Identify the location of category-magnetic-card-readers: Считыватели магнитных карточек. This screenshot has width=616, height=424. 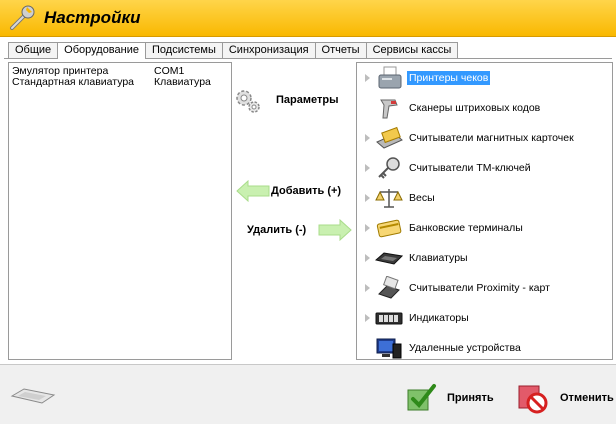
(483, 138).